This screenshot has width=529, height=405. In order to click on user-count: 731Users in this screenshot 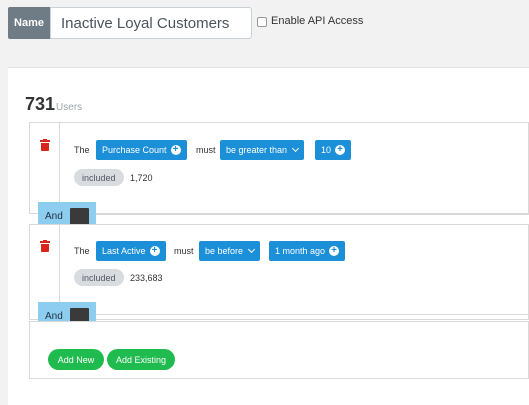, I will do `click(53, 104)`.